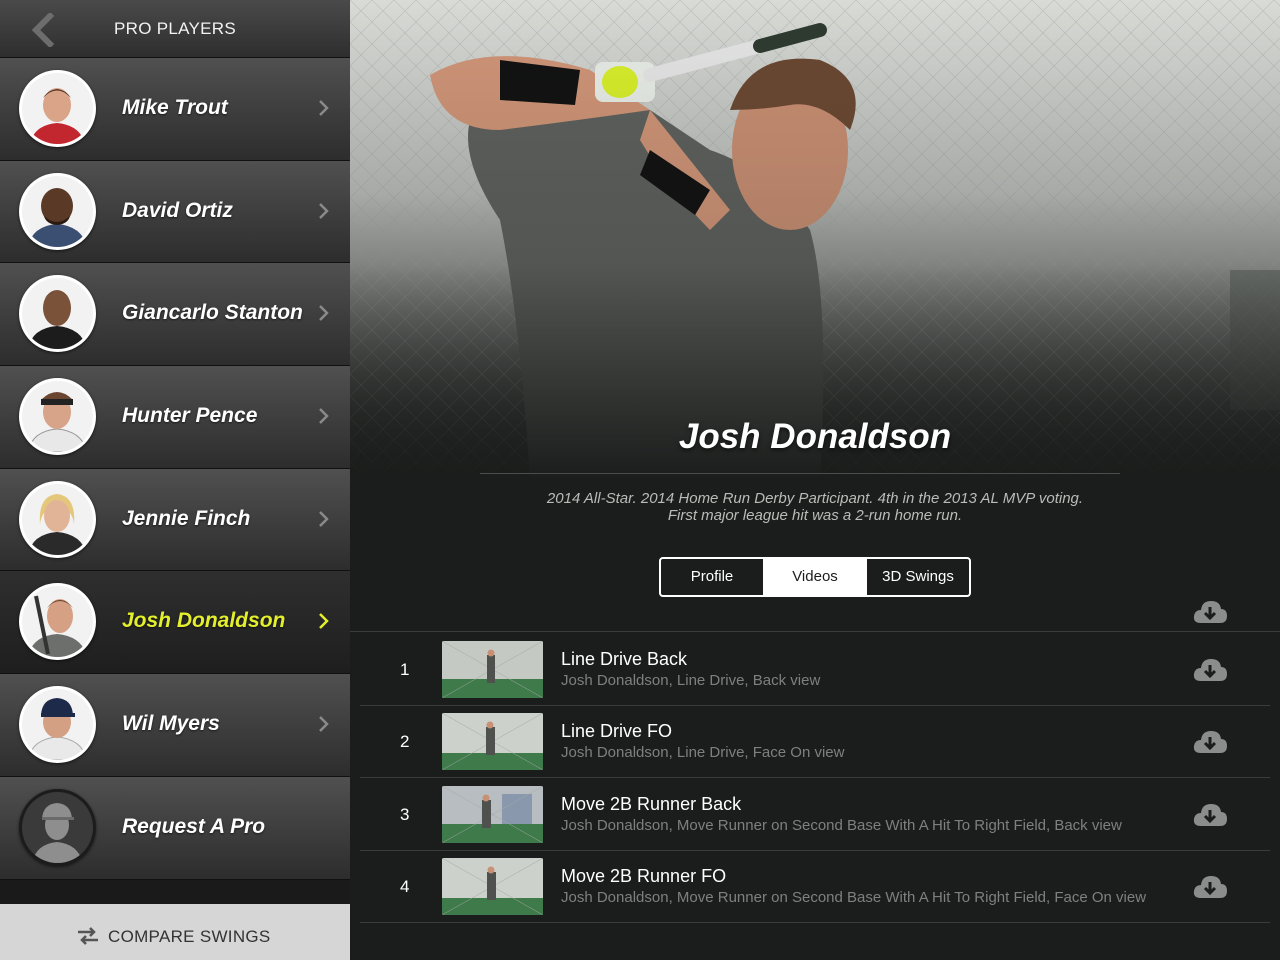 The image size is (1280, 960). I want to click on video-title: Move 2B Runner FO, so click(644, 876).